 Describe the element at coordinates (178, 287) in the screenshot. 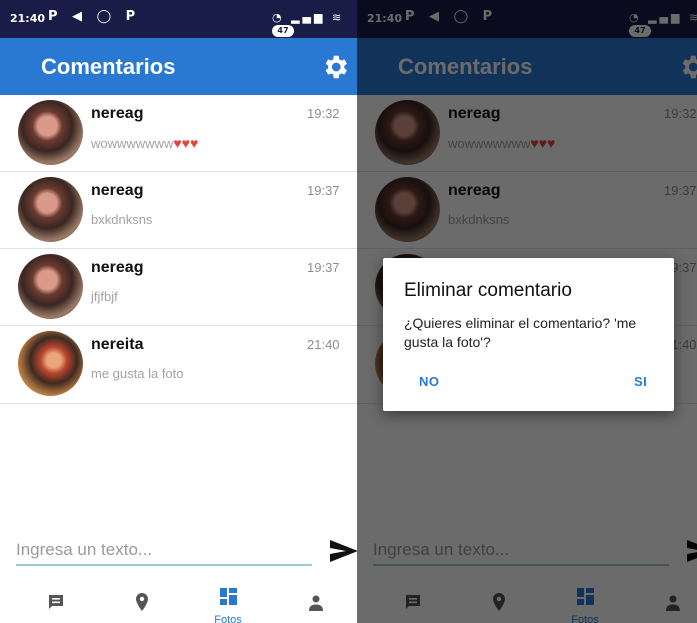

I see `comment-item: nereag jfjfbjf 19:37` at that location.